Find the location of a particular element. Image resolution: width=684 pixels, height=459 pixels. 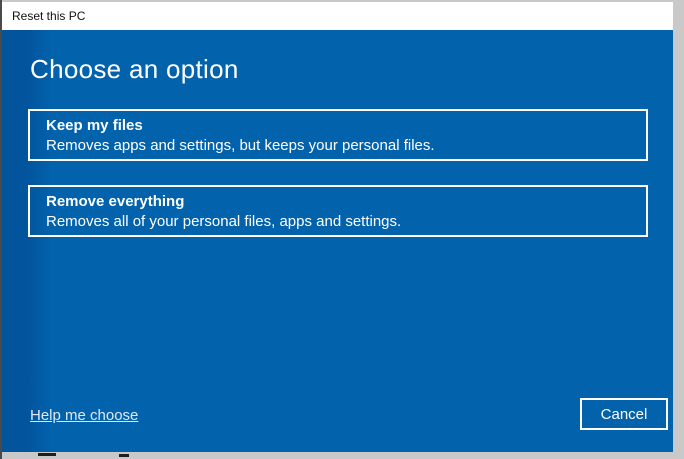

option-title: Keep my files is located at coordinates (94, 125).